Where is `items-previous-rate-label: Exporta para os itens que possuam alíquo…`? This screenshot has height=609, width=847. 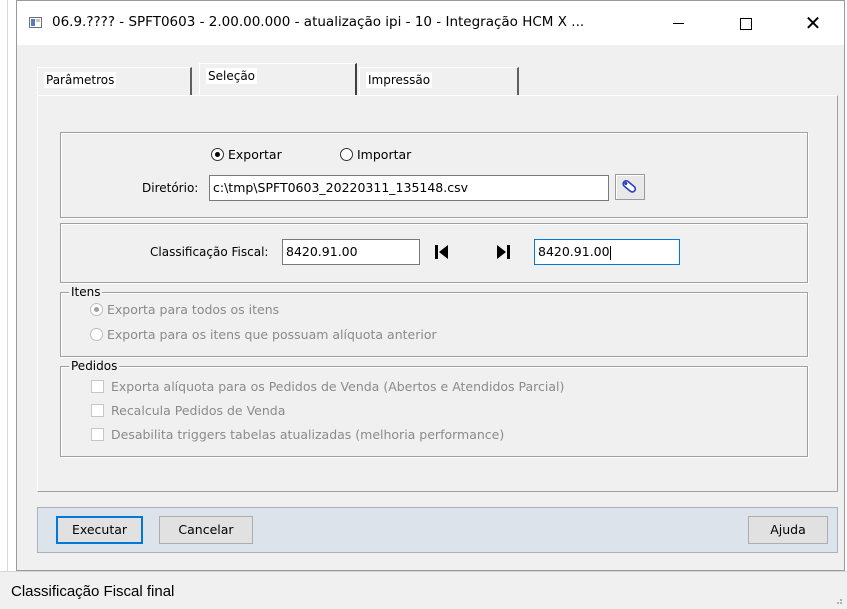 items-previous-rate-label: Exporta para os itens que possuam alíquo… is located at coordinates (272, 334).